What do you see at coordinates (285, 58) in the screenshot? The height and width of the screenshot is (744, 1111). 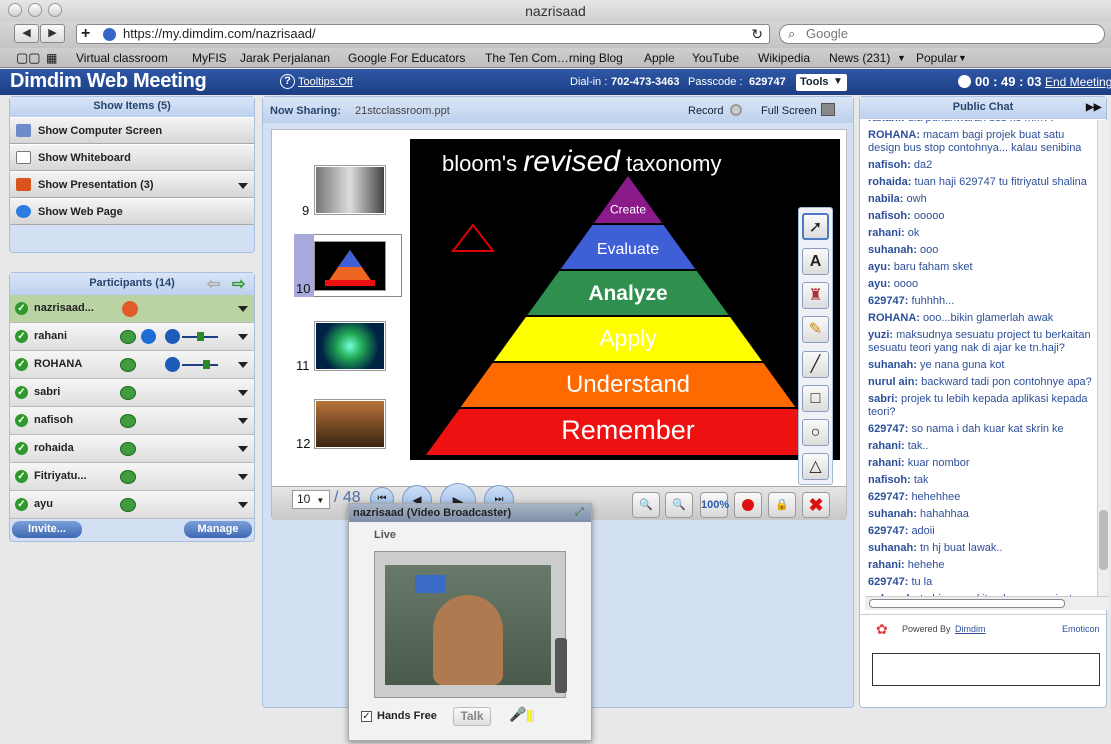 I see `bookmark-item: Jarak Perjalanan` at bounding box center [285, 58].